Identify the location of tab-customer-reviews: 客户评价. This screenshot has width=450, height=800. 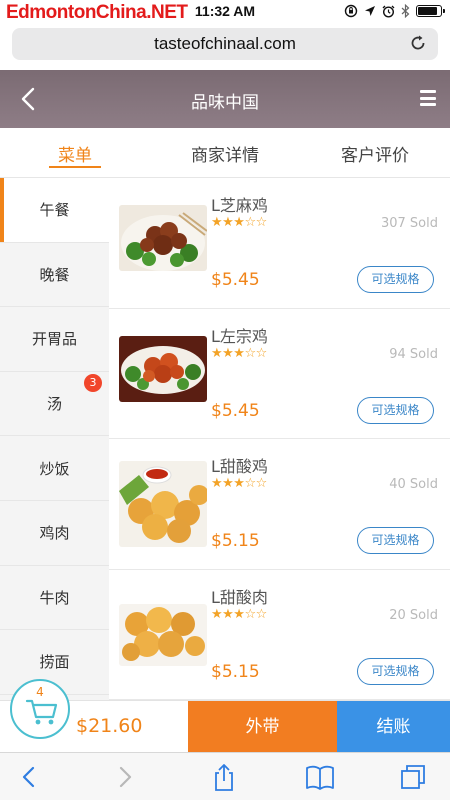
(375, 152).